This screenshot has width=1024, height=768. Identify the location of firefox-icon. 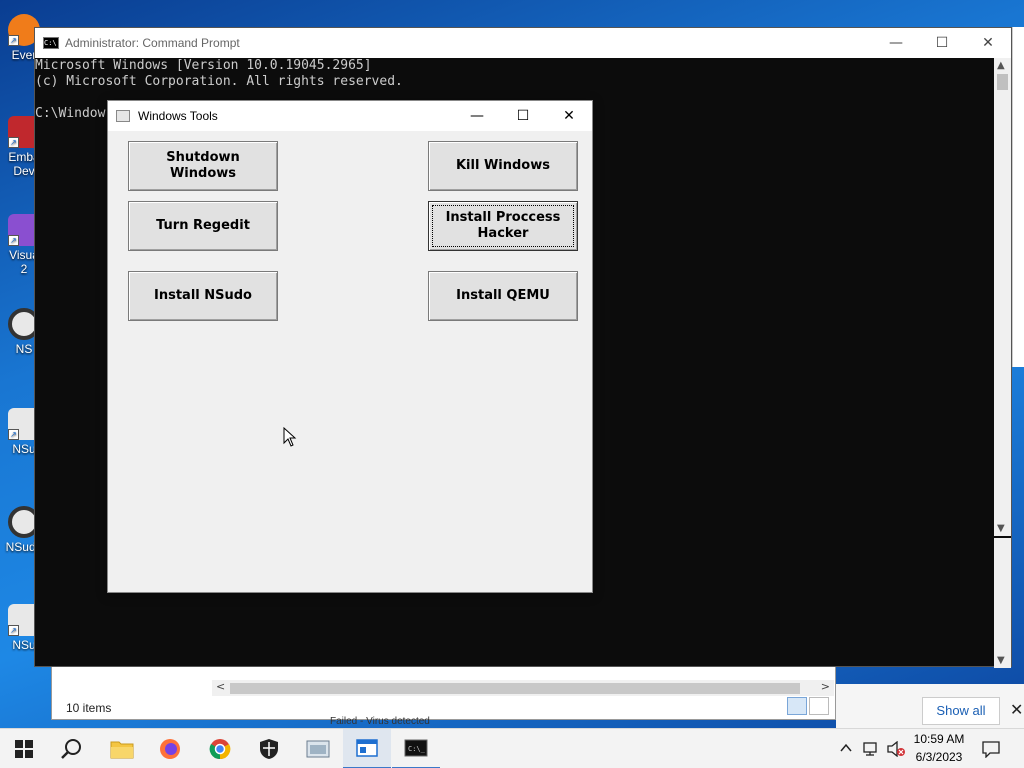
(170, 749).